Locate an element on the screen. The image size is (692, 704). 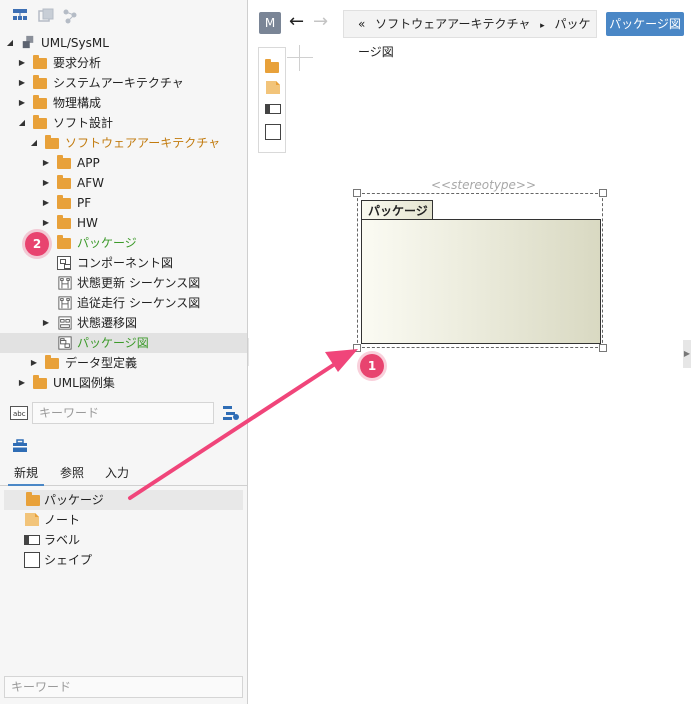
drag-annotation-arrow is located at coordinates (243, 424).